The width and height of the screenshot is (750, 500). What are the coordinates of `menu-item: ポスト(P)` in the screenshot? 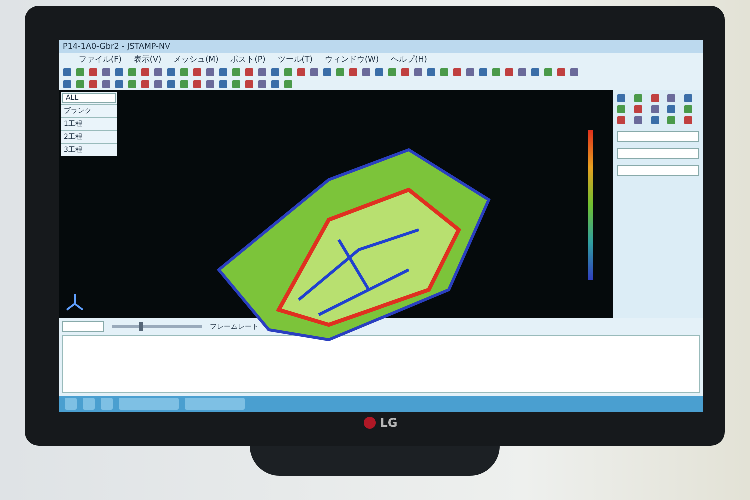 It's located at (248, 59).